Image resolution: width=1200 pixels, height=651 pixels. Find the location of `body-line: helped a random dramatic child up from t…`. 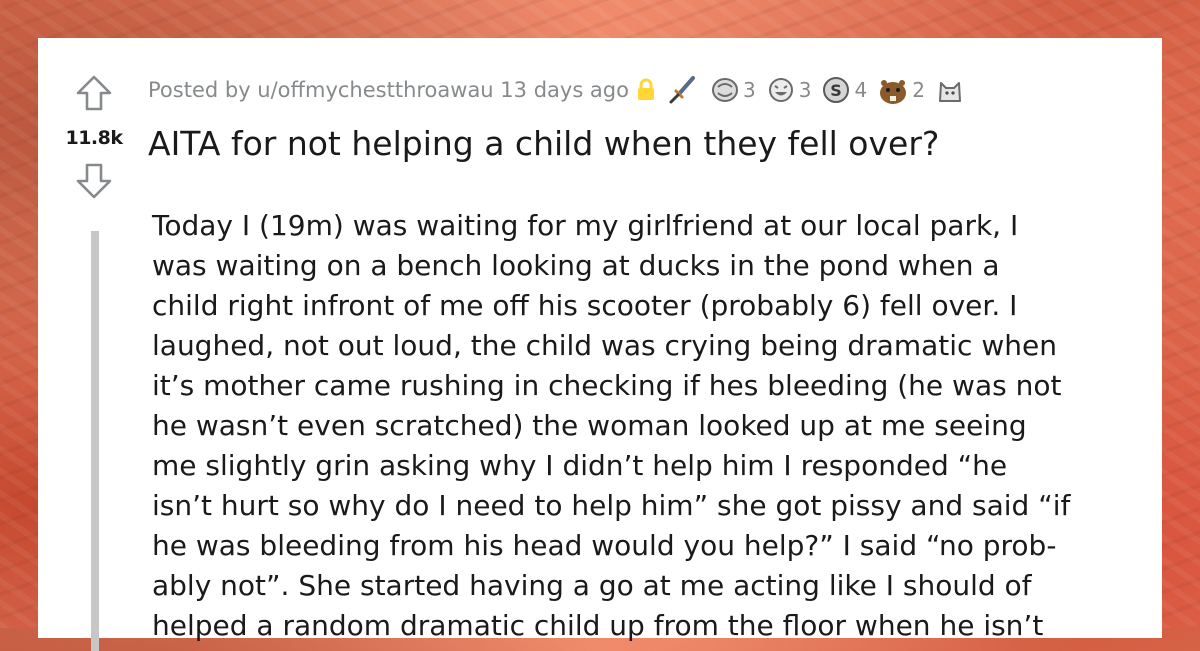

body-line: helped a random dramatic child up from t… is located at coordinates (598, 625).